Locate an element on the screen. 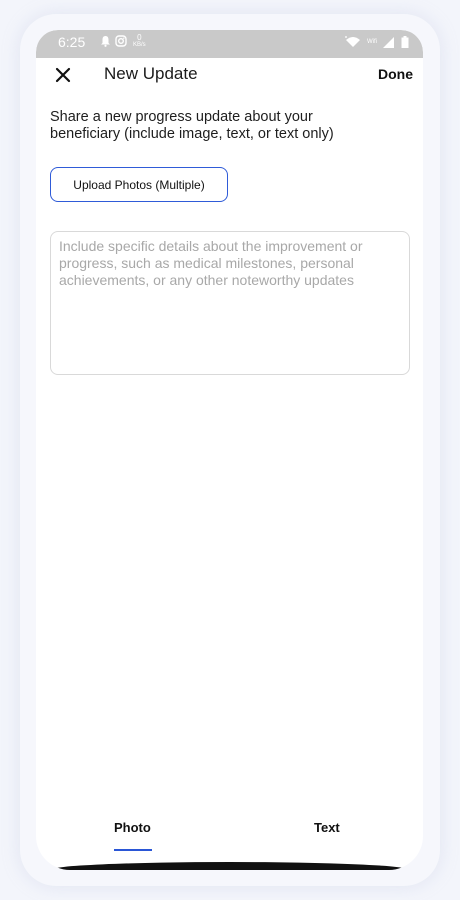  active-tab-indicator is located at coordinates (133, 850).